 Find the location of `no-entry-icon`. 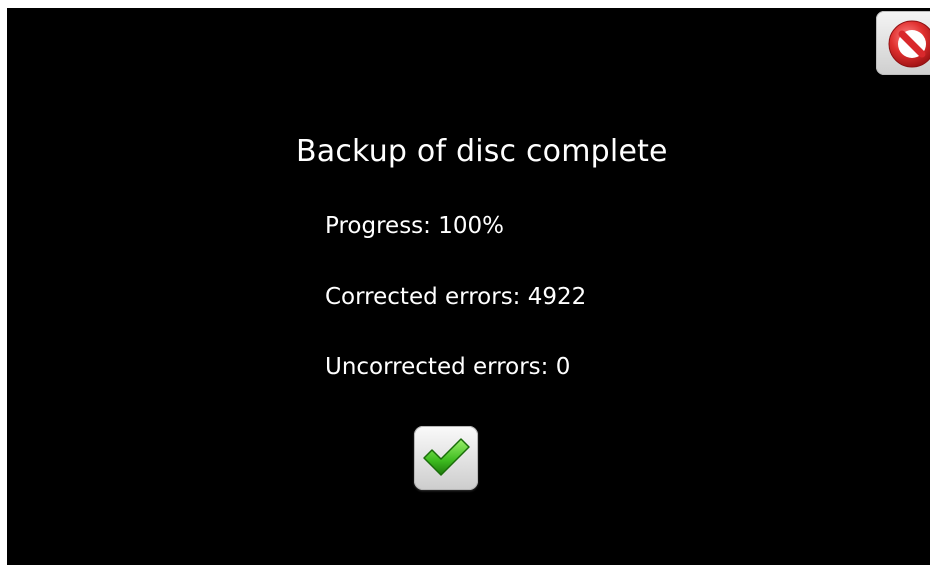

no-entry-icon is located at coordinates (909, 44).